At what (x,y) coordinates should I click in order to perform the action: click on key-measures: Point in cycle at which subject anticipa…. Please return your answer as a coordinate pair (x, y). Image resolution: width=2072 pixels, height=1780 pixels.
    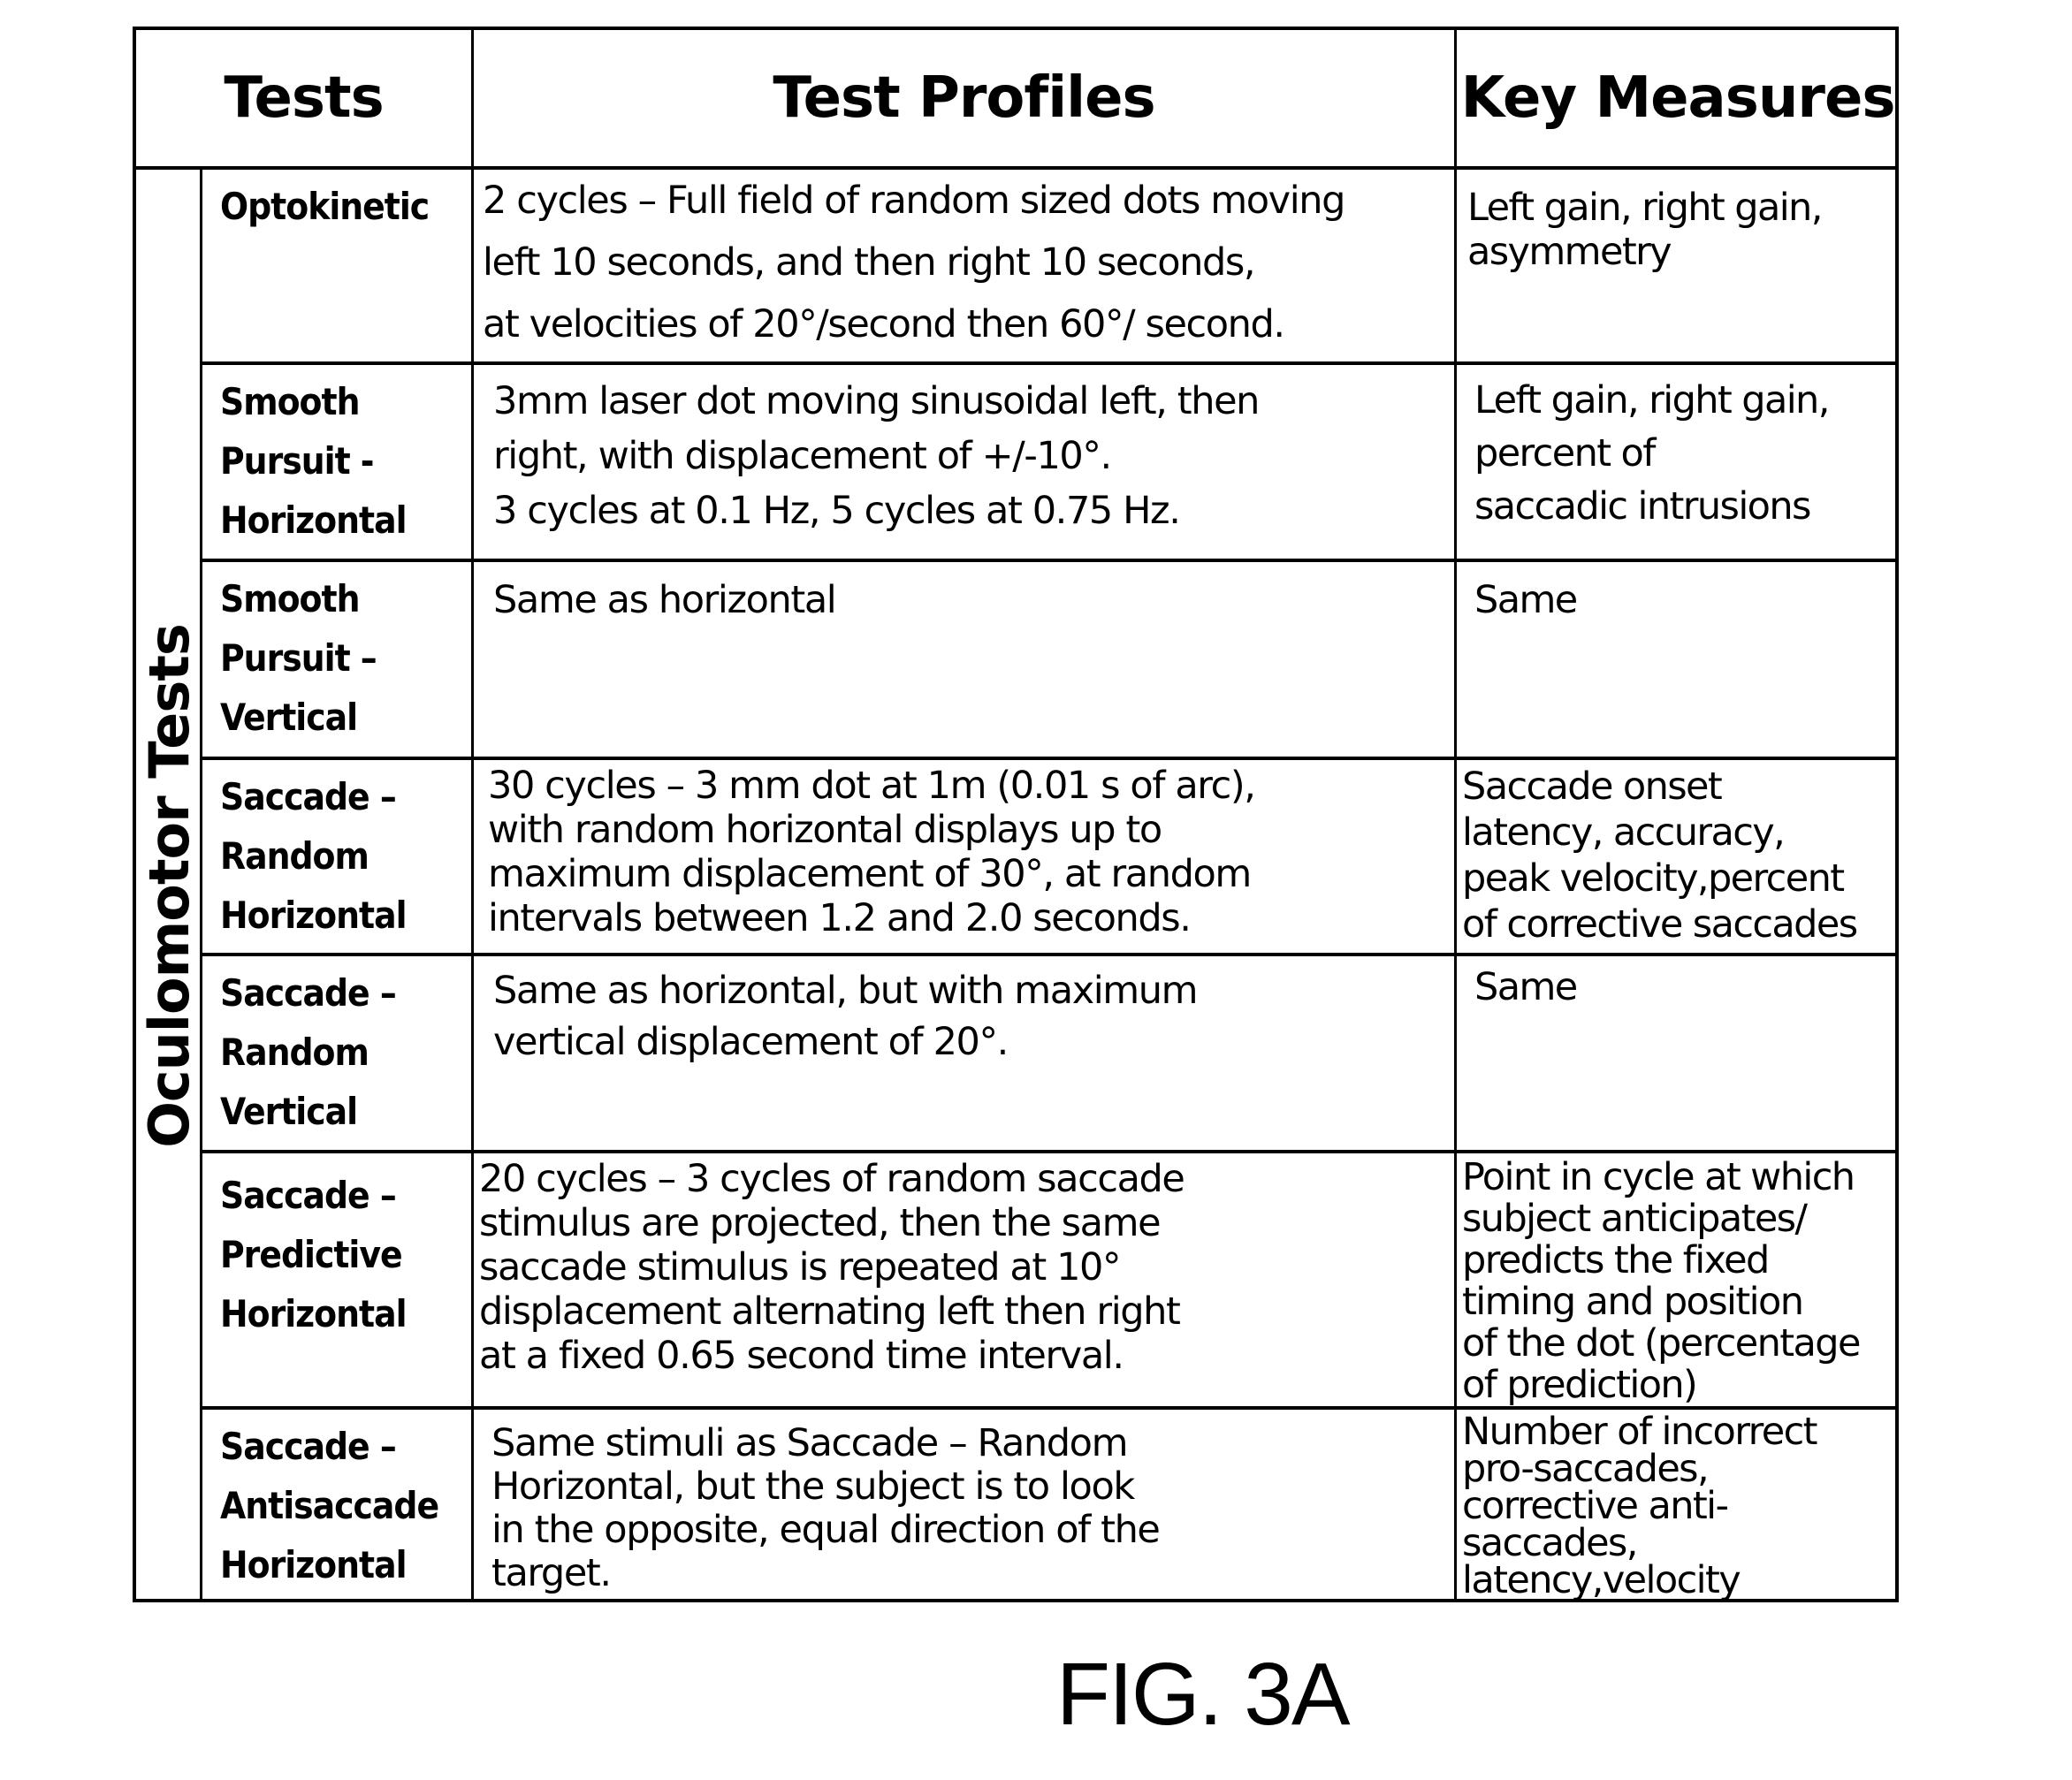
    Looking at the image, I should click on (1661, 1280).